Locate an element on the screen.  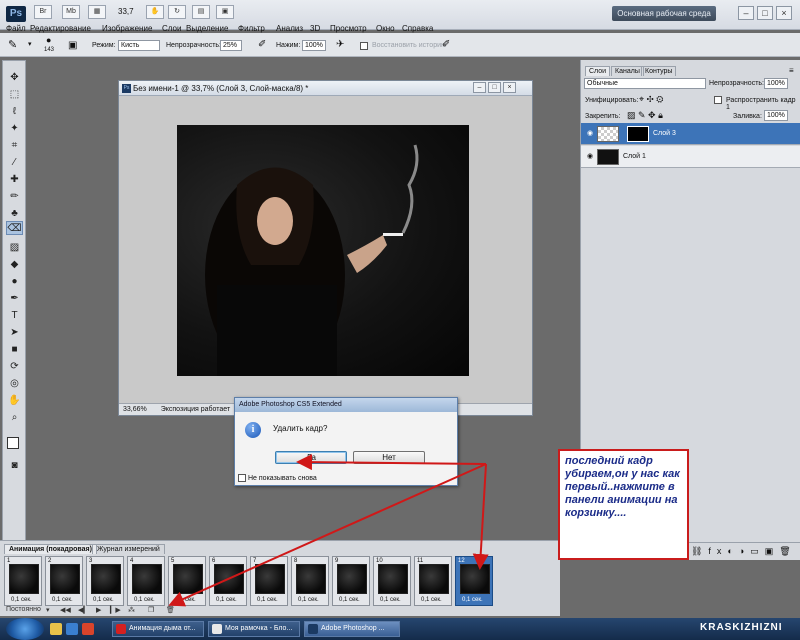
status-info: Экспозиция работает is located at coordinates (195, 409).